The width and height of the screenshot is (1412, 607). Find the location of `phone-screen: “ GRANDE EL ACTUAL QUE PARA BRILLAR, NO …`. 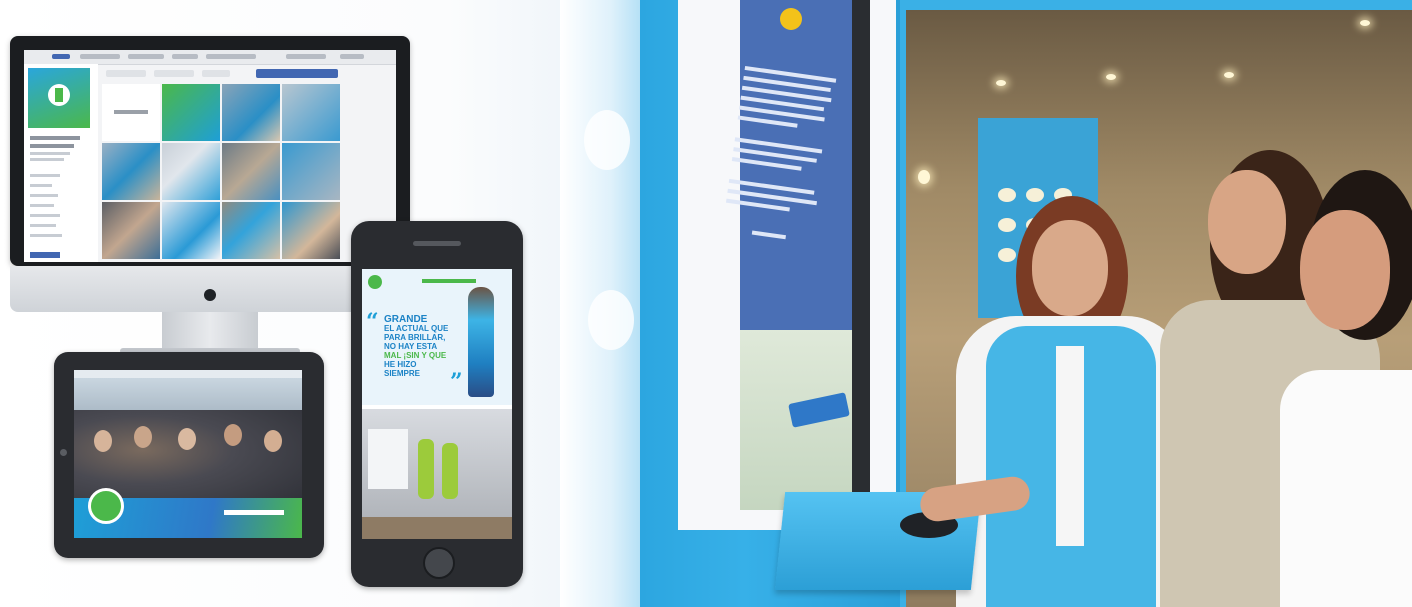

phone-screen: “ GRANDE EL ACTUAL QUE PARA BRILLAR, NO … is located at coordinates (437, 404).